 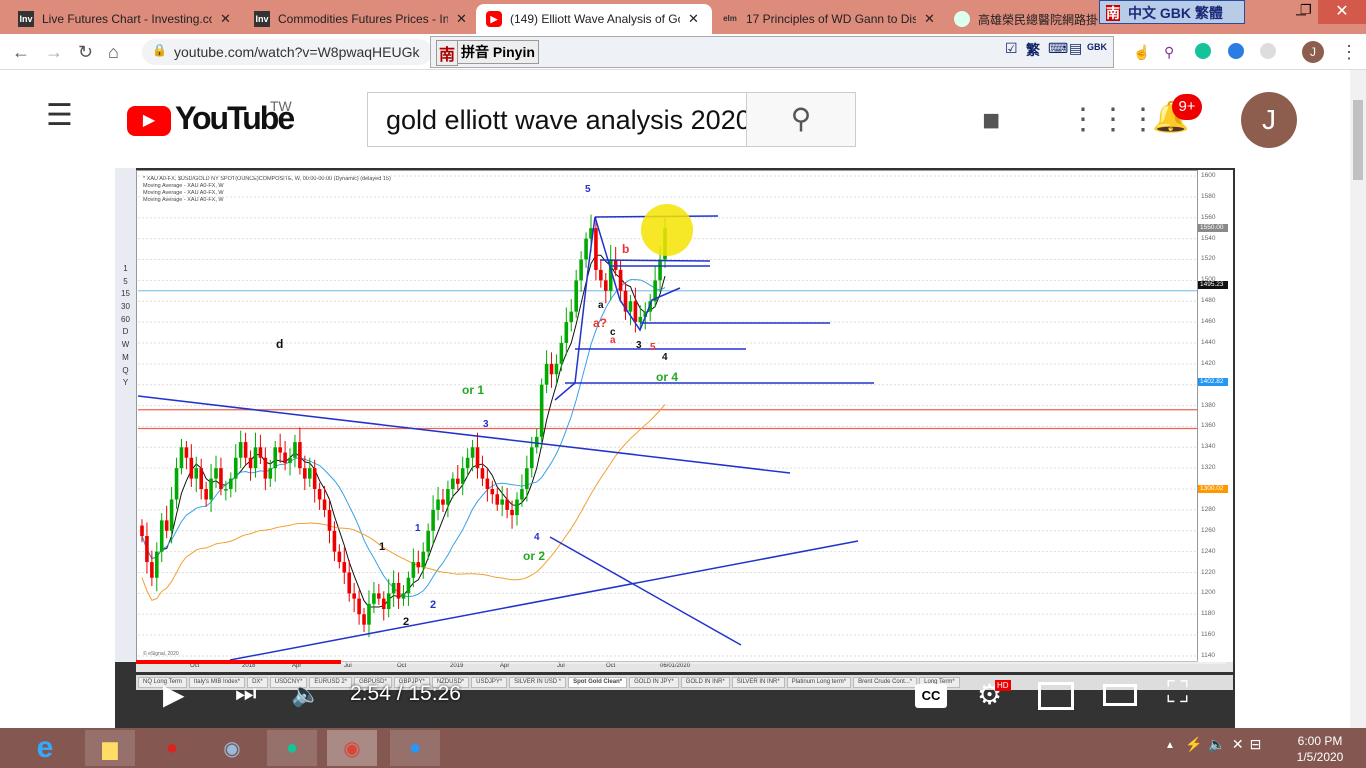 What do you see at coordinates (1203, 51) in the screenshot?
I see `grammarly-icon` at bounding box center [1203, 51].